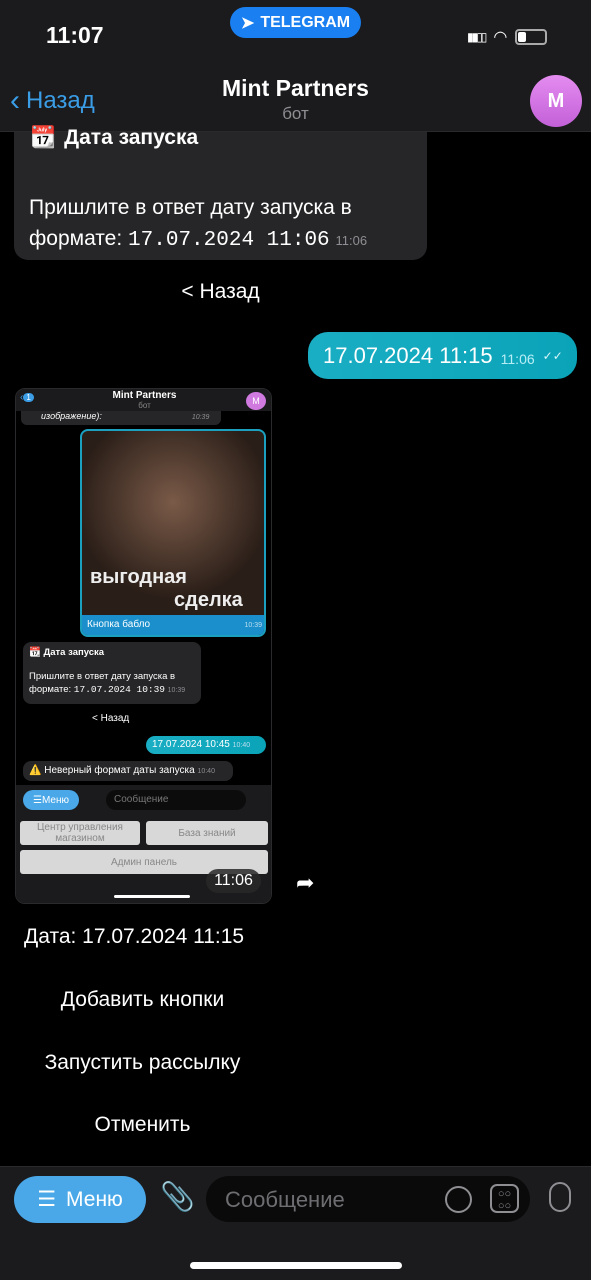 The height and width of the screenshot is (1280, 591). Describe the element at coordinates (305, 883) in the screenshot. I see `share-icon: ➦` at that location.